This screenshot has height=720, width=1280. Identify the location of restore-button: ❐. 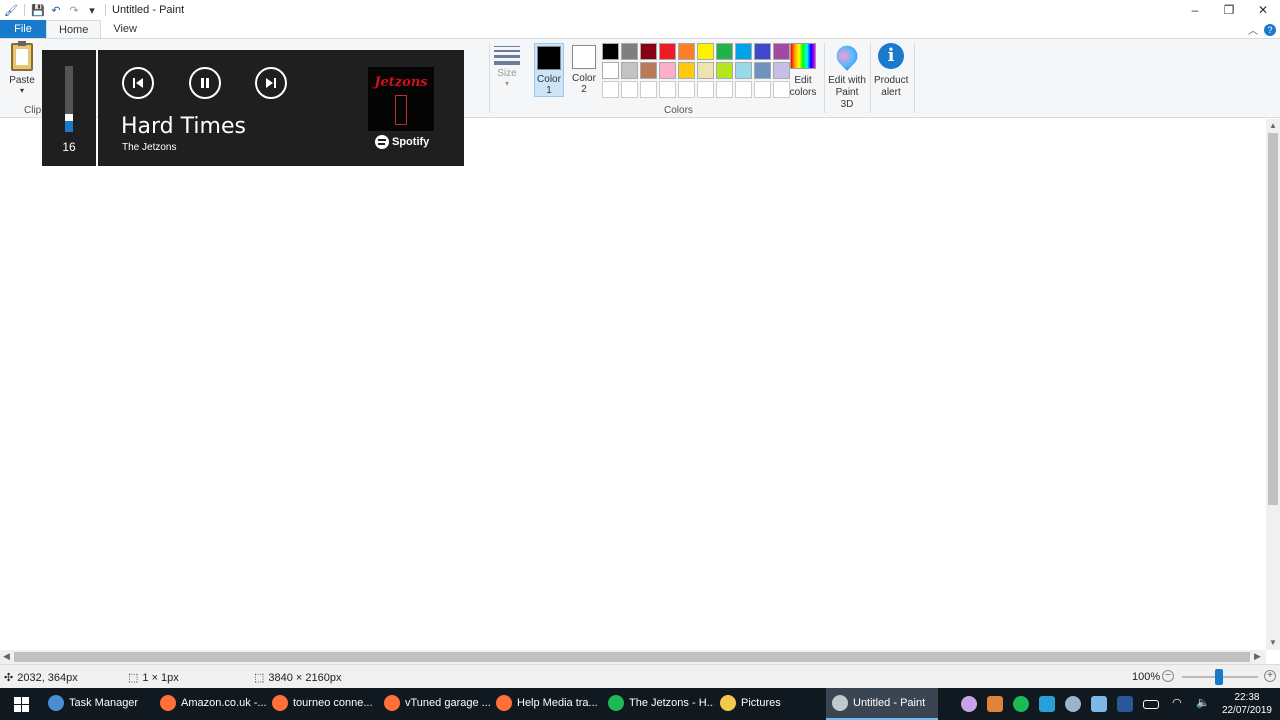
(1229, 10).